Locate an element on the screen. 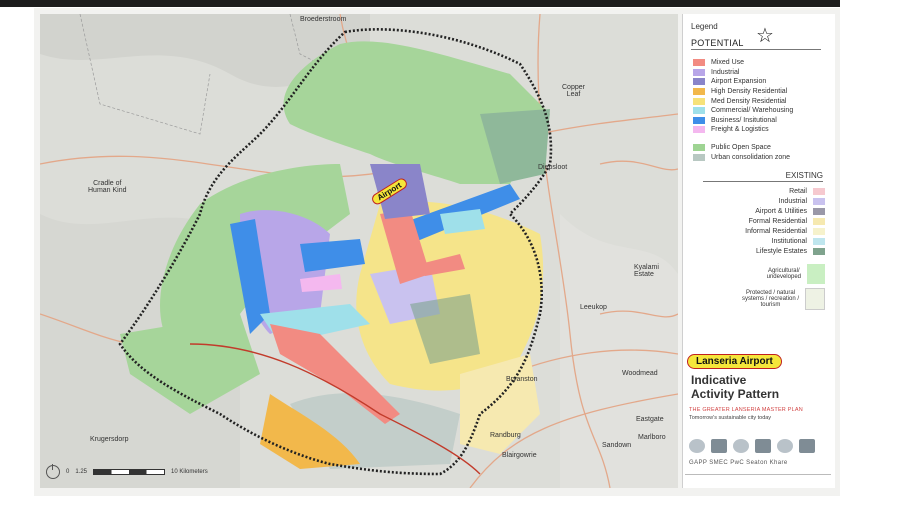  lanseria-airport-label: Lanseria Airport is located at coordinates (734, 361).